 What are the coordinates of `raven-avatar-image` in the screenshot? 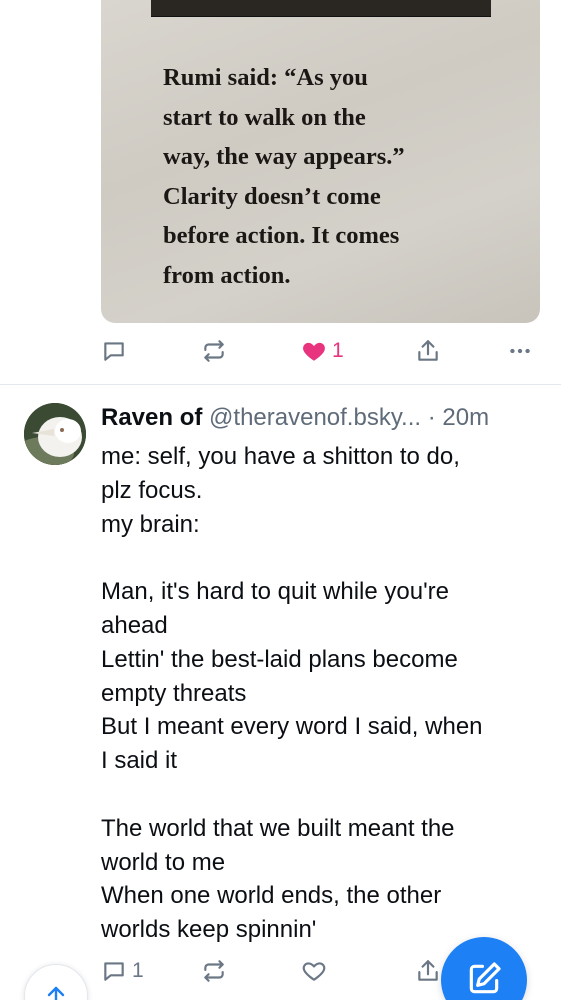 It's located at (55, 434).